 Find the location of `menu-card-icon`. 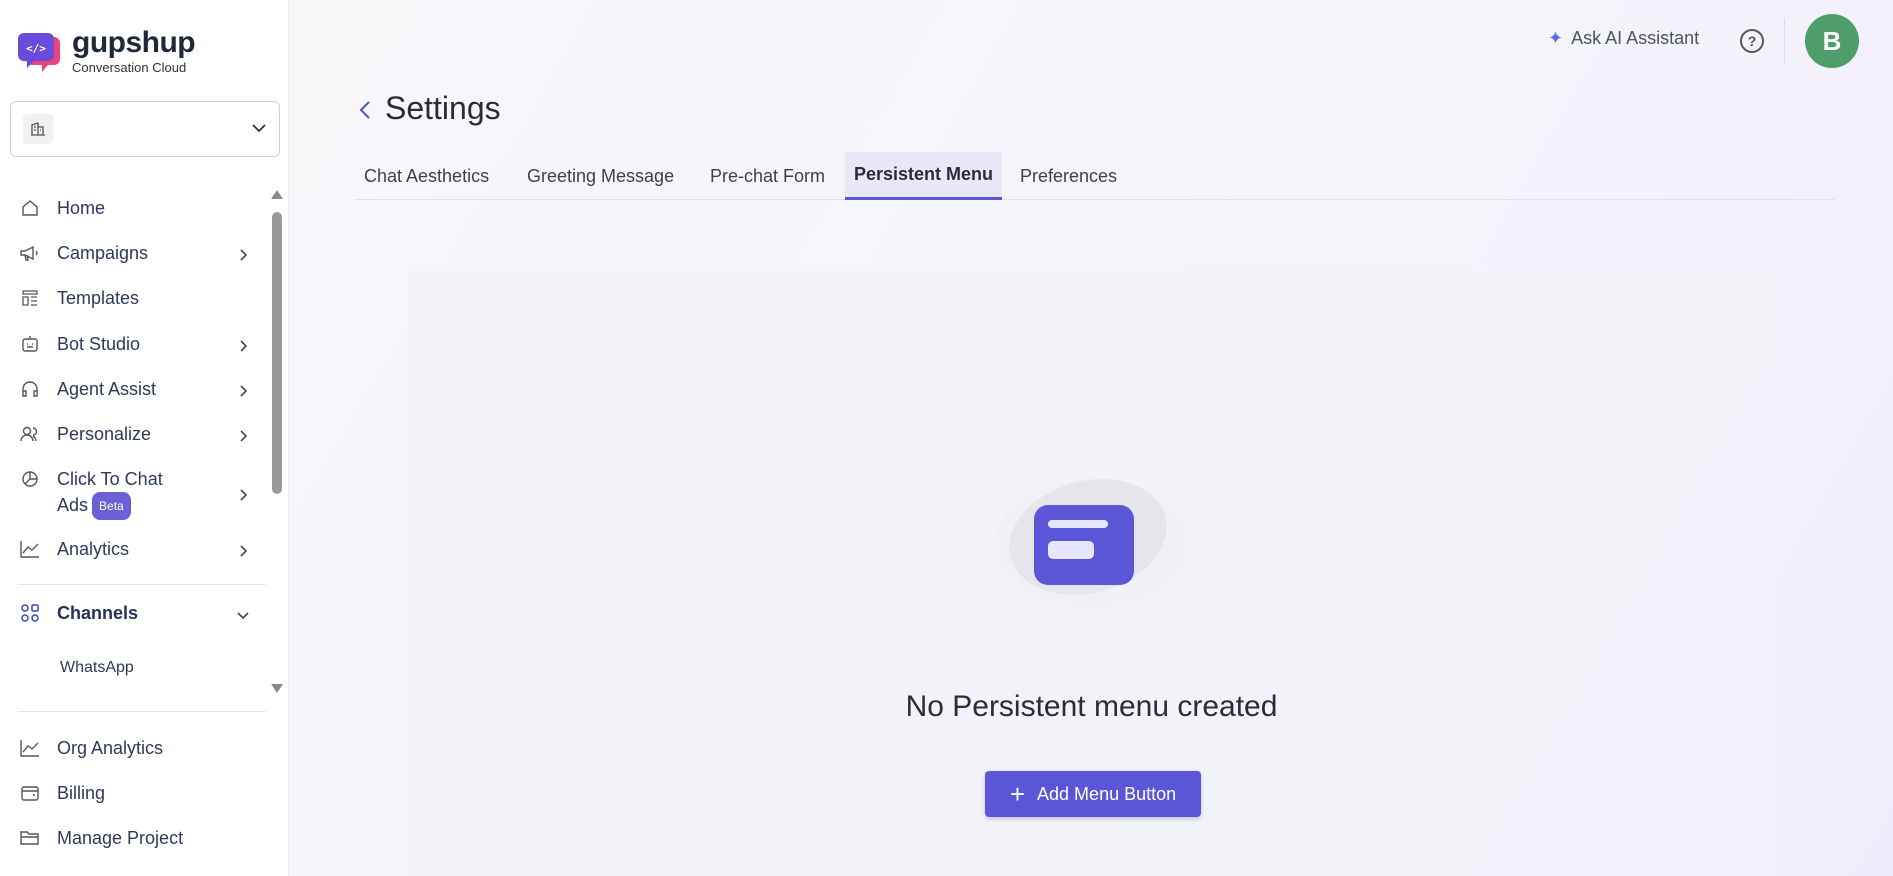

menu-card-icon is located at coordinates (1090, 545).